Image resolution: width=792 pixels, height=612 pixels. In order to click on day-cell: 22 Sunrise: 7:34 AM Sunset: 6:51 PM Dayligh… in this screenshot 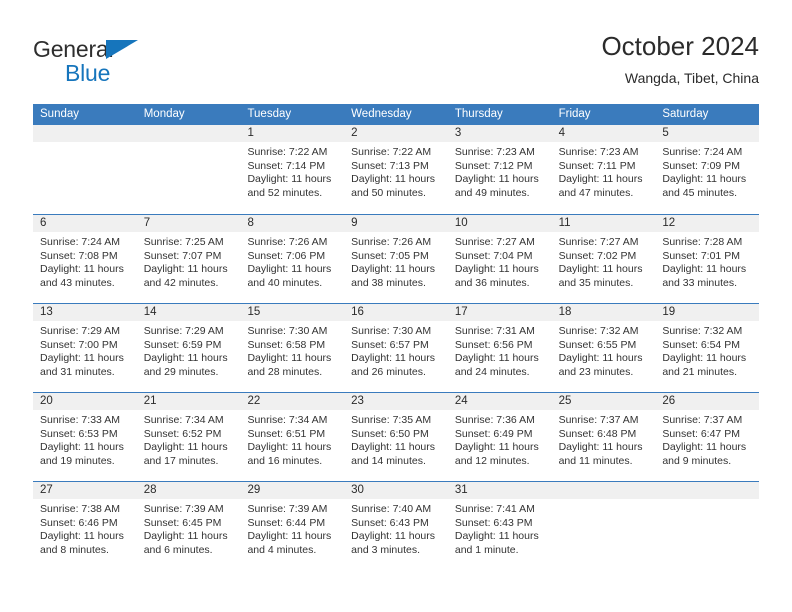, I will do `click(292, 437)`.